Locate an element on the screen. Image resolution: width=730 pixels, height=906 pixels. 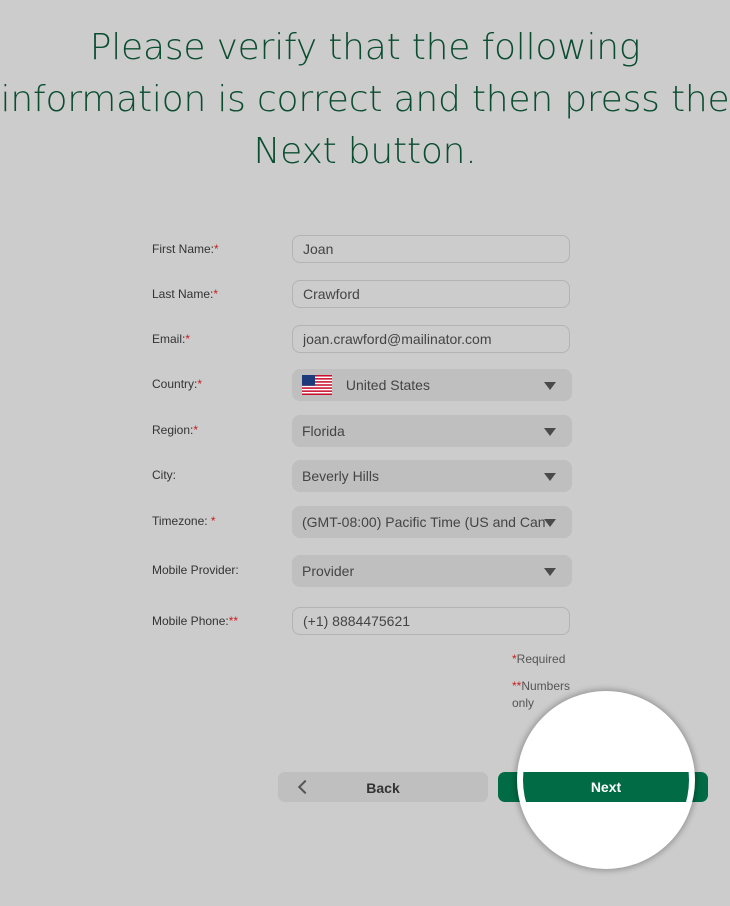
mobile-provider-value: Provider is located at coordinates (328, 571).